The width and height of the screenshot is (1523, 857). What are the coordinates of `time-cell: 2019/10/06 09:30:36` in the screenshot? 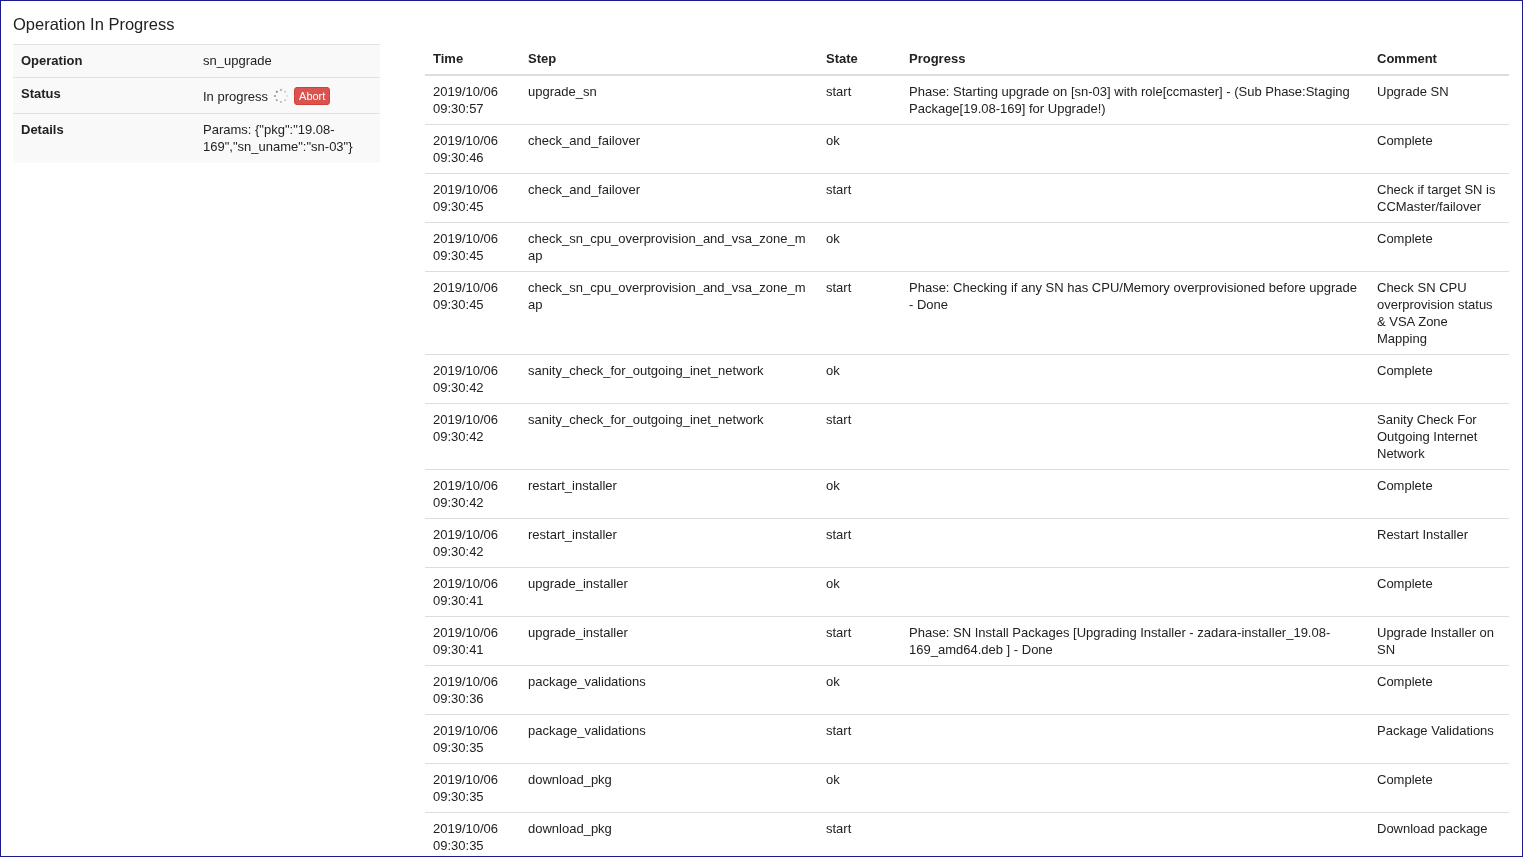 It's located at (466, 690).